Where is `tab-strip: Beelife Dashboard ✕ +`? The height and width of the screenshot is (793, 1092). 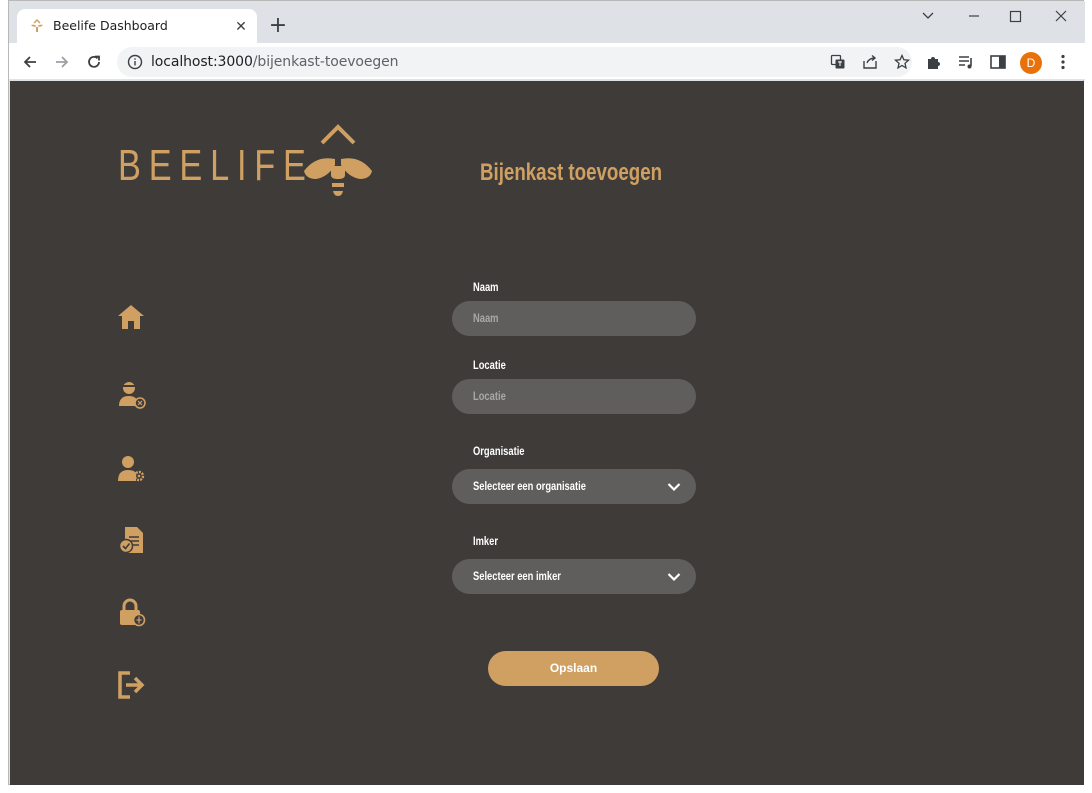 tab-strip: Beelife Dashboard ✕ + is located at coordinates (547, 22).